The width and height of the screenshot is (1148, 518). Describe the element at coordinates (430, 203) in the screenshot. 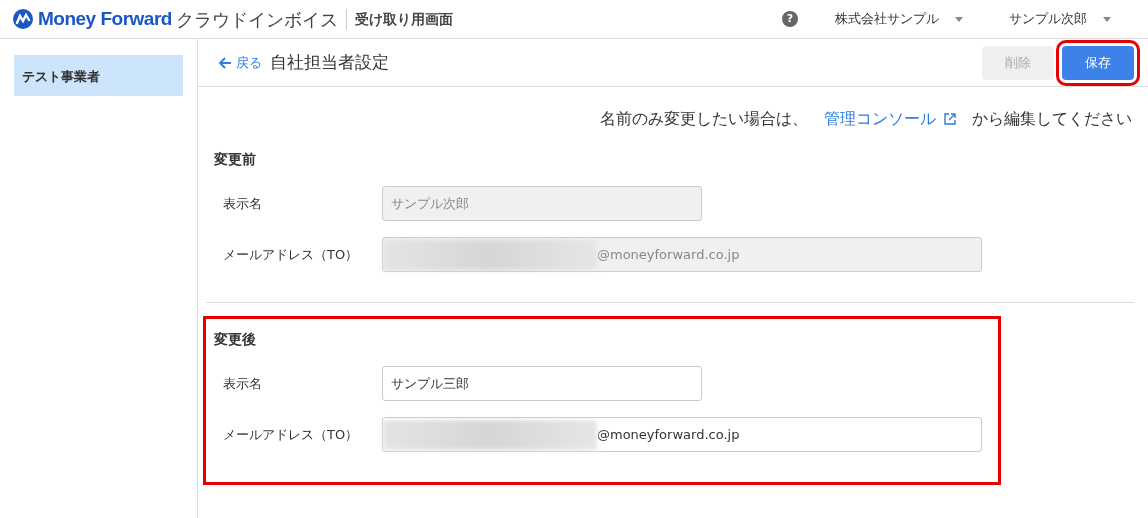

I see `field-value: サンプル次郎` at that location.